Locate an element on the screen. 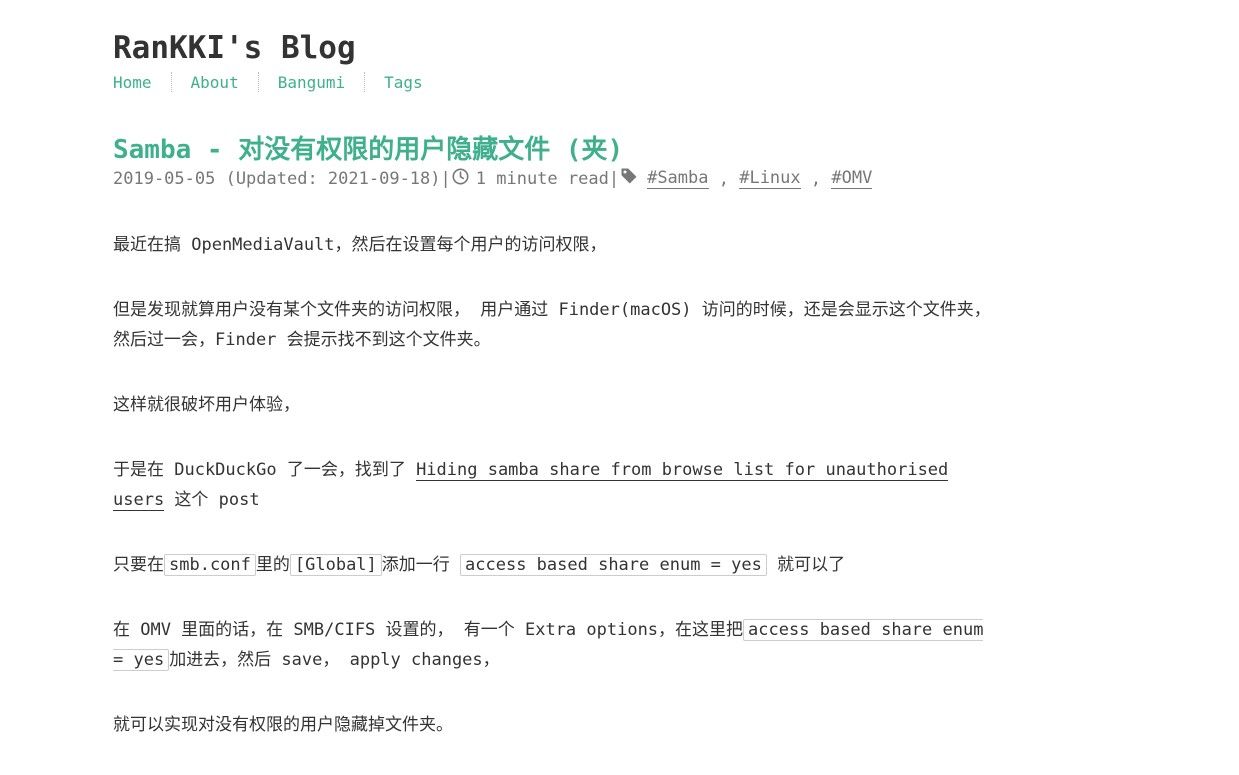 Image resolution: width=1239 pixels, height=775 pixels. paragraph-text: 这个 post is located at coordinates (212, 500).